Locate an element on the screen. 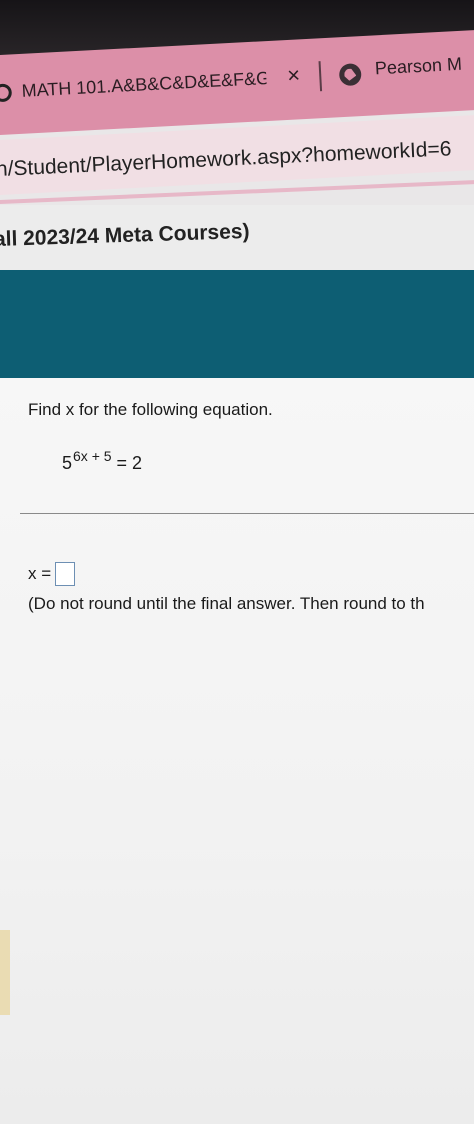 This screenshot has width=474, height=1124. equation-base: 5 is located at coordinates (67, 463).